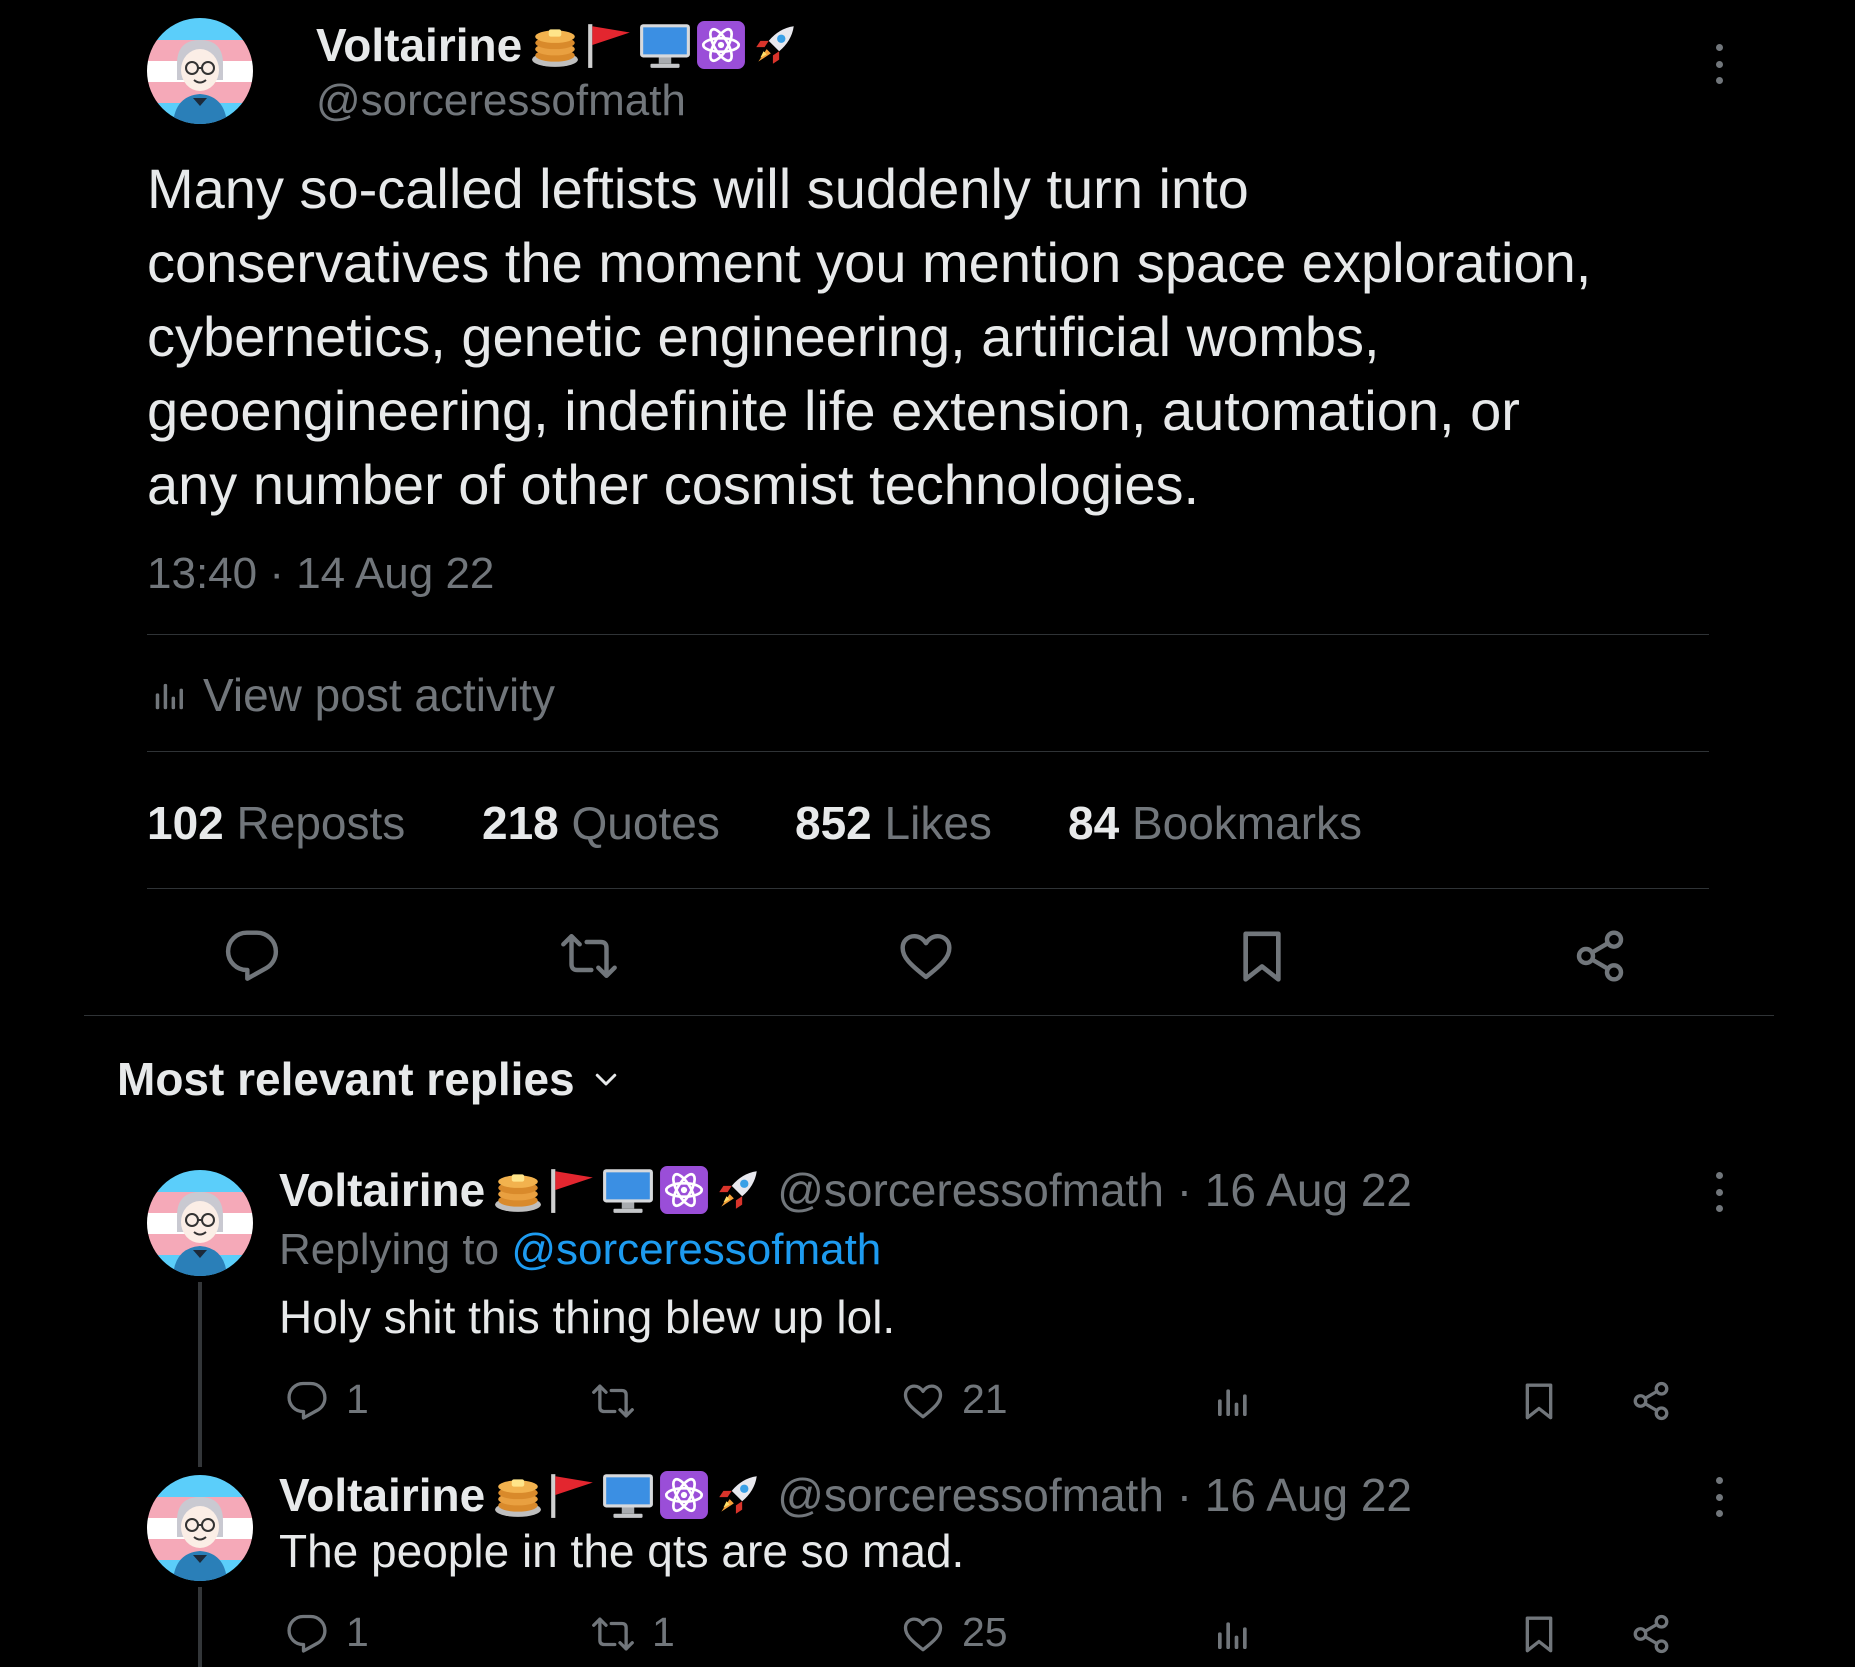  What do you see at coordinates (185, 823) in the screenshot?
I see `reposts-count: 102` at bounding box center [185, 823].